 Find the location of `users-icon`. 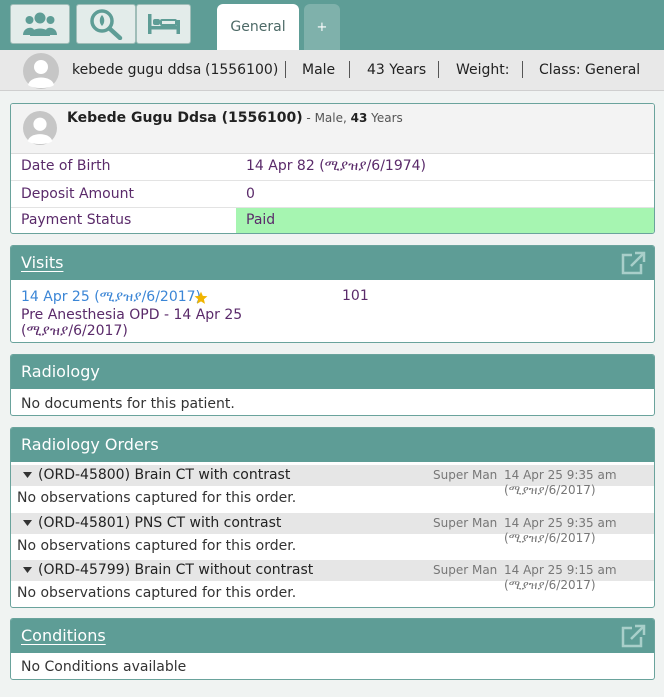

users-icon is located at coordinates (40, 24).